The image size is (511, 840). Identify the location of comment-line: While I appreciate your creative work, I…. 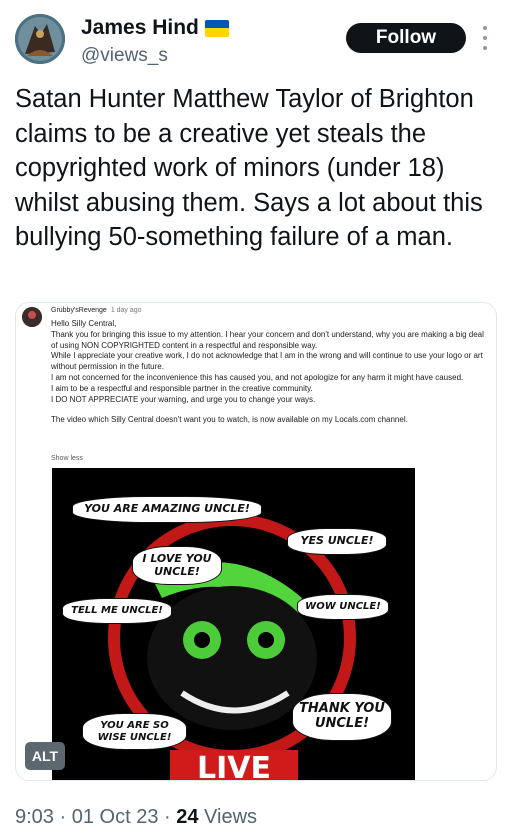
(267, 361).